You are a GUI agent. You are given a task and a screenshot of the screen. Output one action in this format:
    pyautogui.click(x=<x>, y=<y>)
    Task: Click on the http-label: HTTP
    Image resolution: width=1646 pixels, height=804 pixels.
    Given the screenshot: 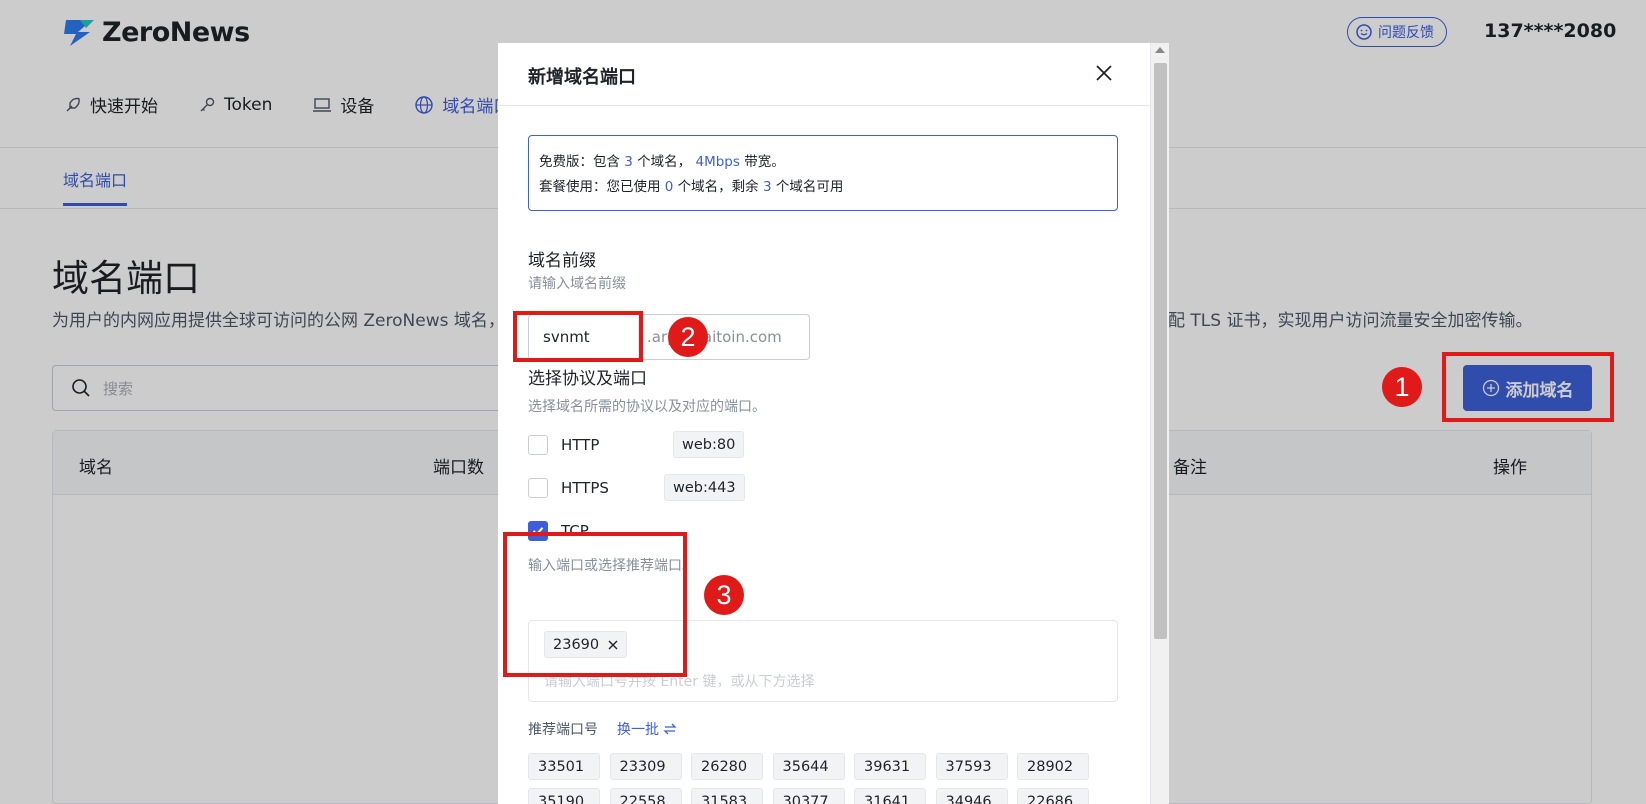 What is the action you would take?
    pyautogui.click(x=580, y=445)
    